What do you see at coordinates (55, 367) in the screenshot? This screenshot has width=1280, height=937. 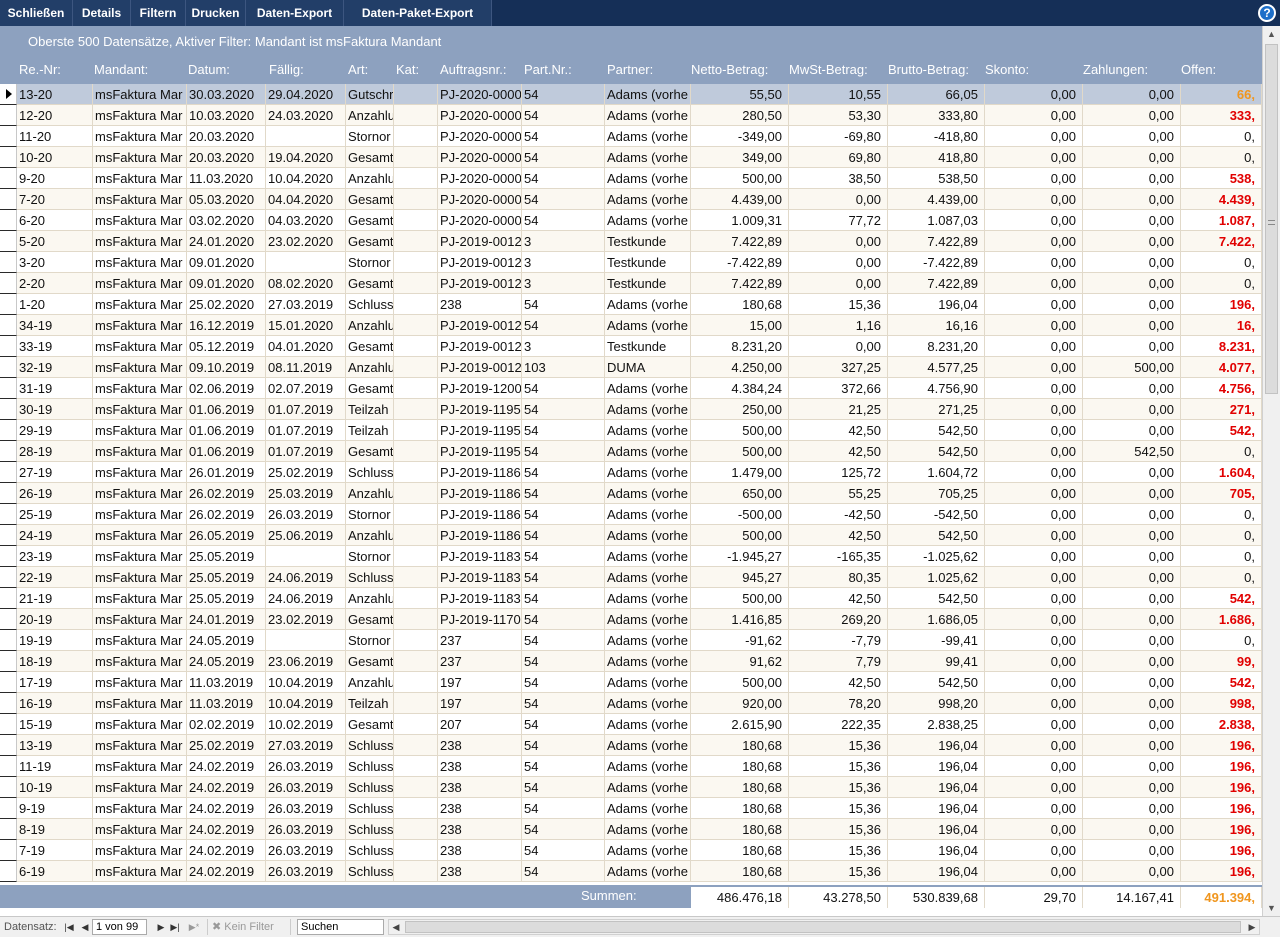 I see `cell-invoice-no: 32-19` at bounding box center [55, 367].